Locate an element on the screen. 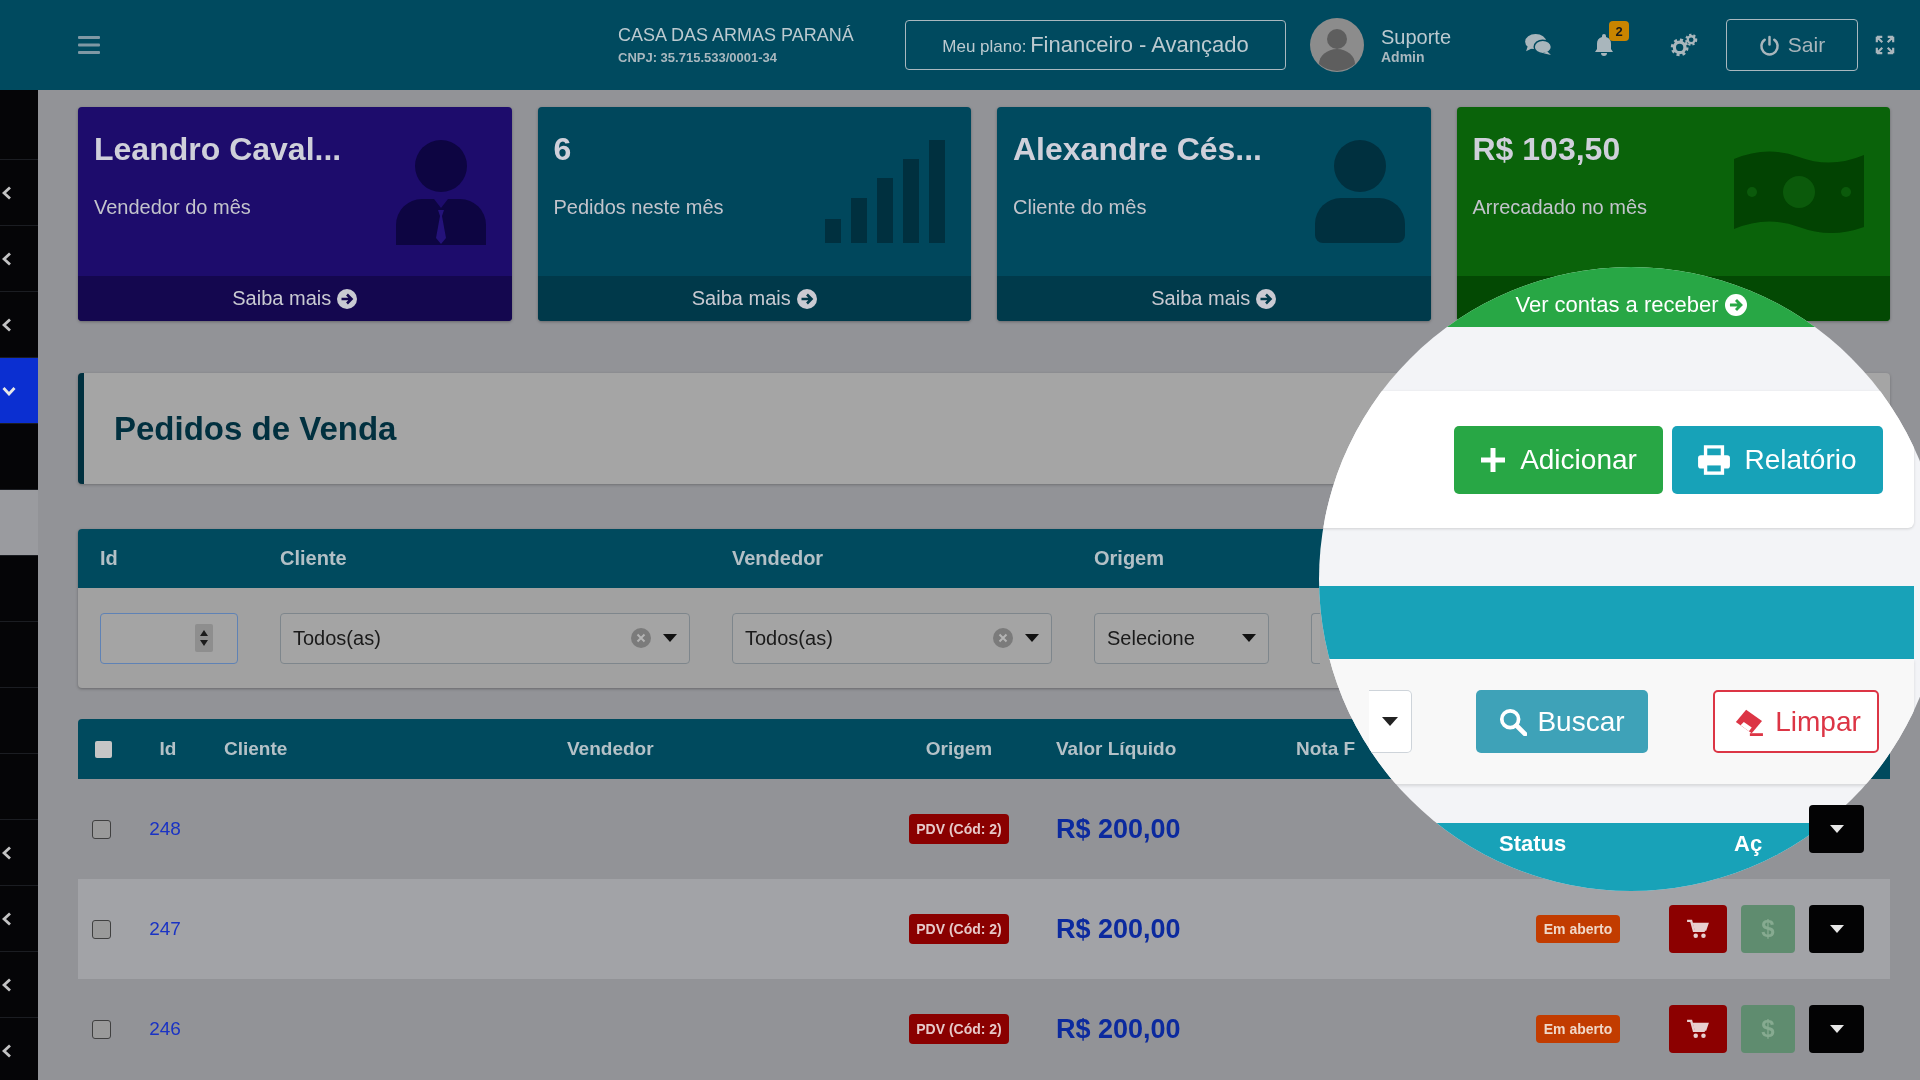 The height and width of the screenshot is (1080, 1920). power-icon is located at coordinates (1769, 45).